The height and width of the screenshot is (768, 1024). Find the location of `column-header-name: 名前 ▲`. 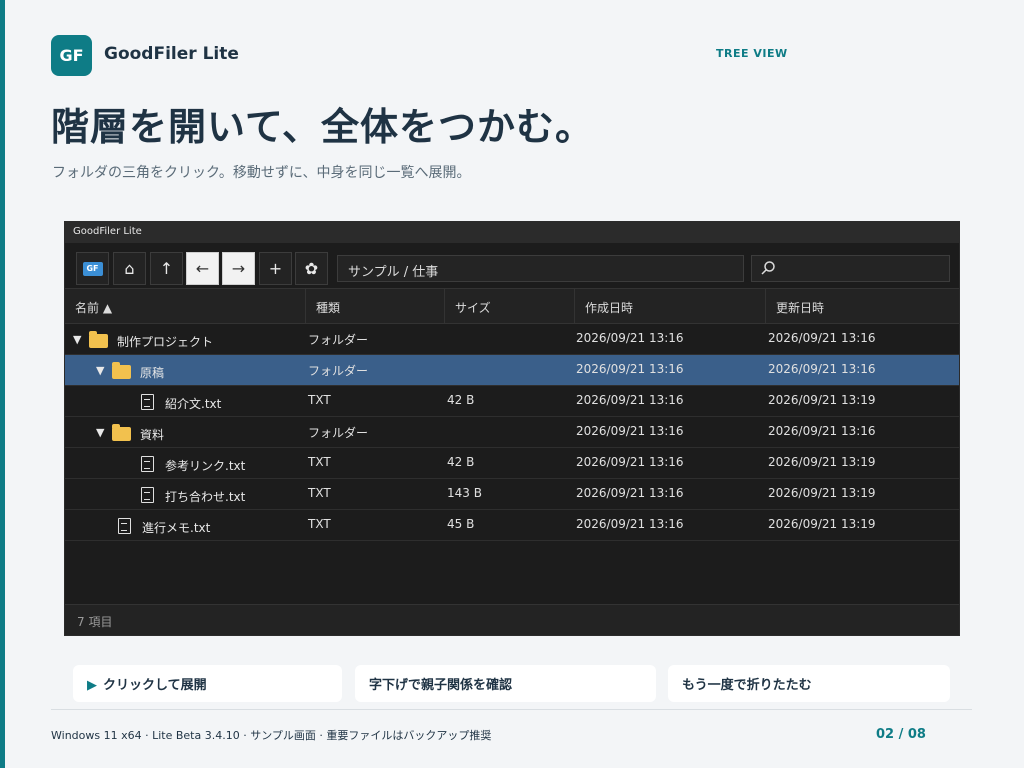

column-header-name: 名前 ▲ is located at coordinates (185, 306).